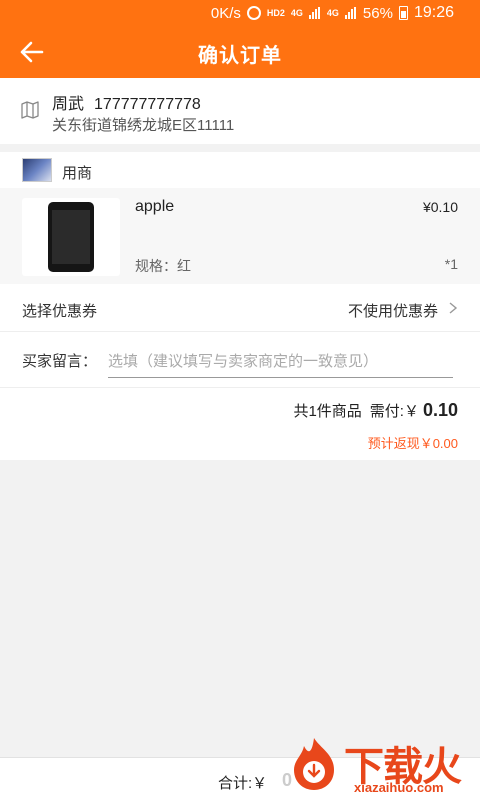  Describe the element at coordinates (403, 13) in the screenshot. I see `battery-icon` at that location.